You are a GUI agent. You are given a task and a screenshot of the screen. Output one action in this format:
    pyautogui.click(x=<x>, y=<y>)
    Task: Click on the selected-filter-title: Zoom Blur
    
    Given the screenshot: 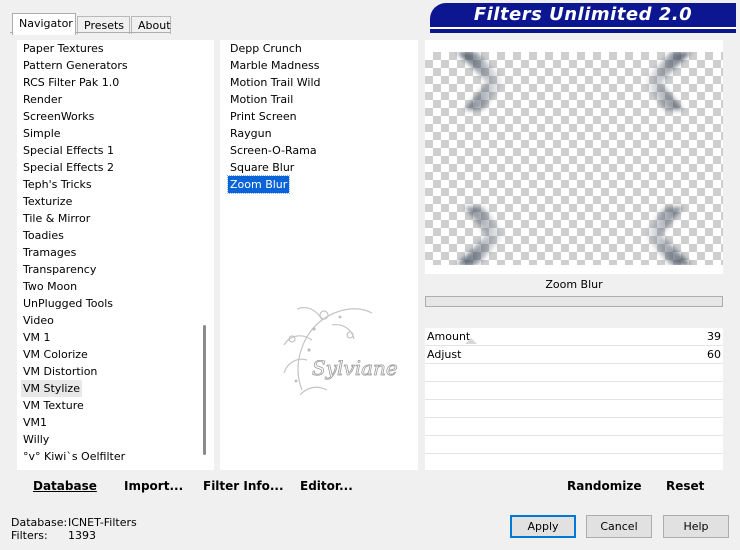 What is the action you would take?
    pyautogui.click(x=574, y=285)
    